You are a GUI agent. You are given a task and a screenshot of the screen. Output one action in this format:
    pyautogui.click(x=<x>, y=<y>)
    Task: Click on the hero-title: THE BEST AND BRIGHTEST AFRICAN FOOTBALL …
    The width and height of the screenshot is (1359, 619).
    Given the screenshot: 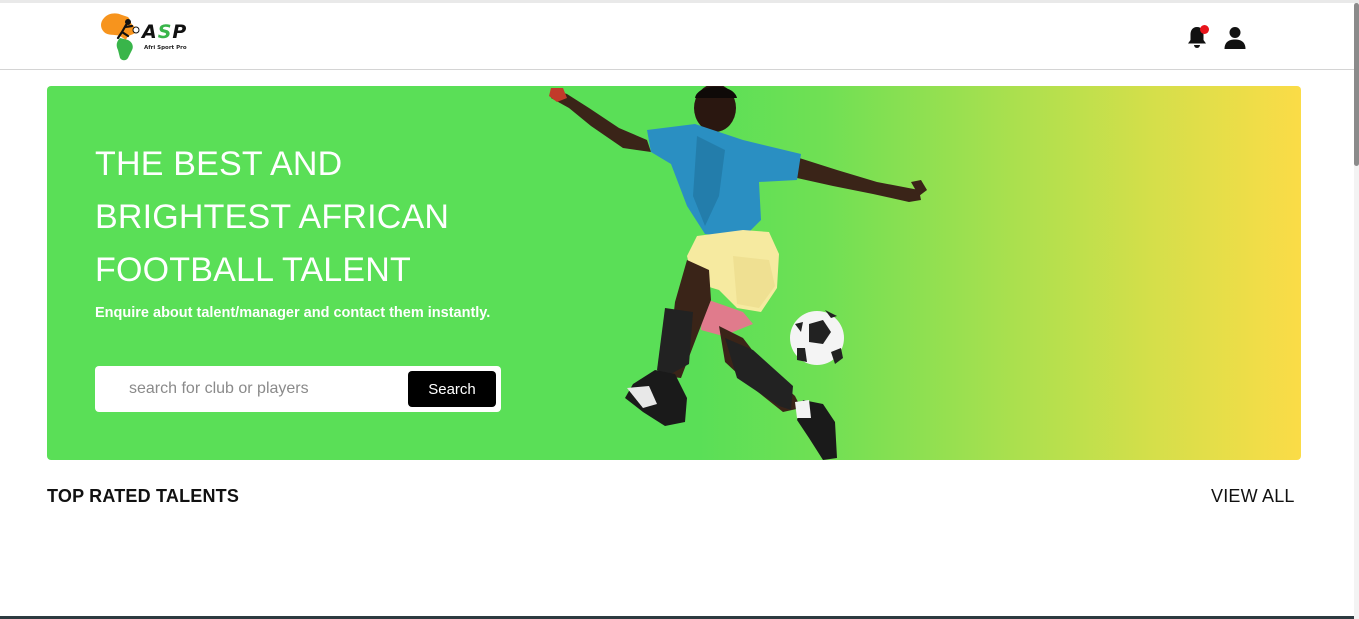 What is the action you would take?
    pyautogui.click(x=325, y=217)
    